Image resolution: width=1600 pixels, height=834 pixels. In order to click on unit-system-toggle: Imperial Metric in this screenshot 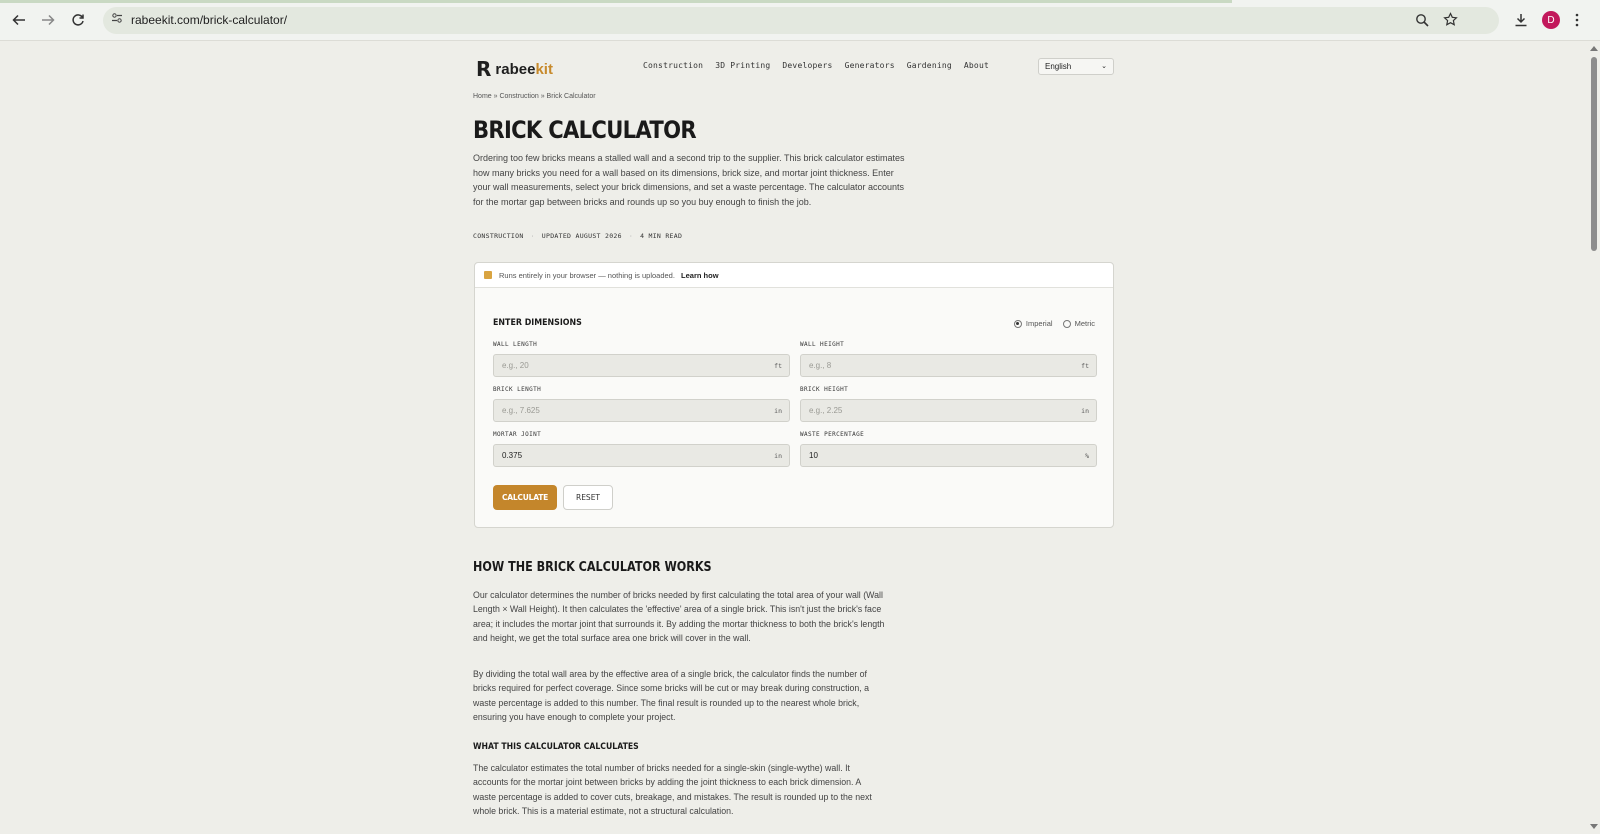, I will do `click(1054, 323)`.